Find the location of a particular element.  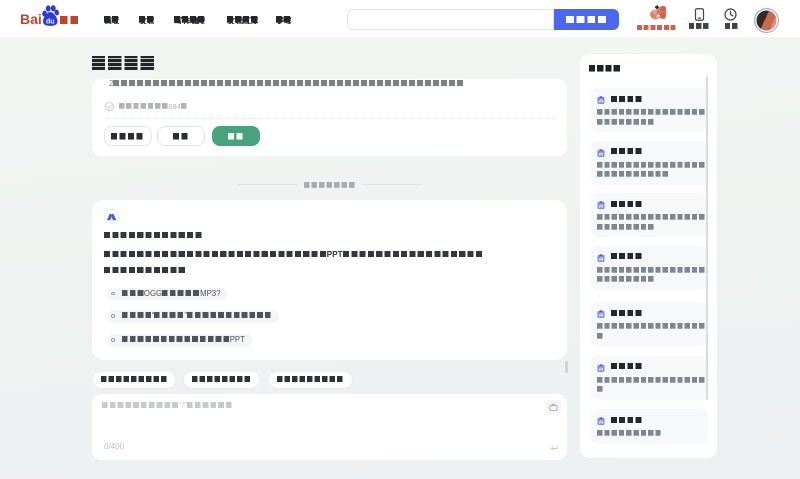

svg-text: du is located at coordinates (50, 22).